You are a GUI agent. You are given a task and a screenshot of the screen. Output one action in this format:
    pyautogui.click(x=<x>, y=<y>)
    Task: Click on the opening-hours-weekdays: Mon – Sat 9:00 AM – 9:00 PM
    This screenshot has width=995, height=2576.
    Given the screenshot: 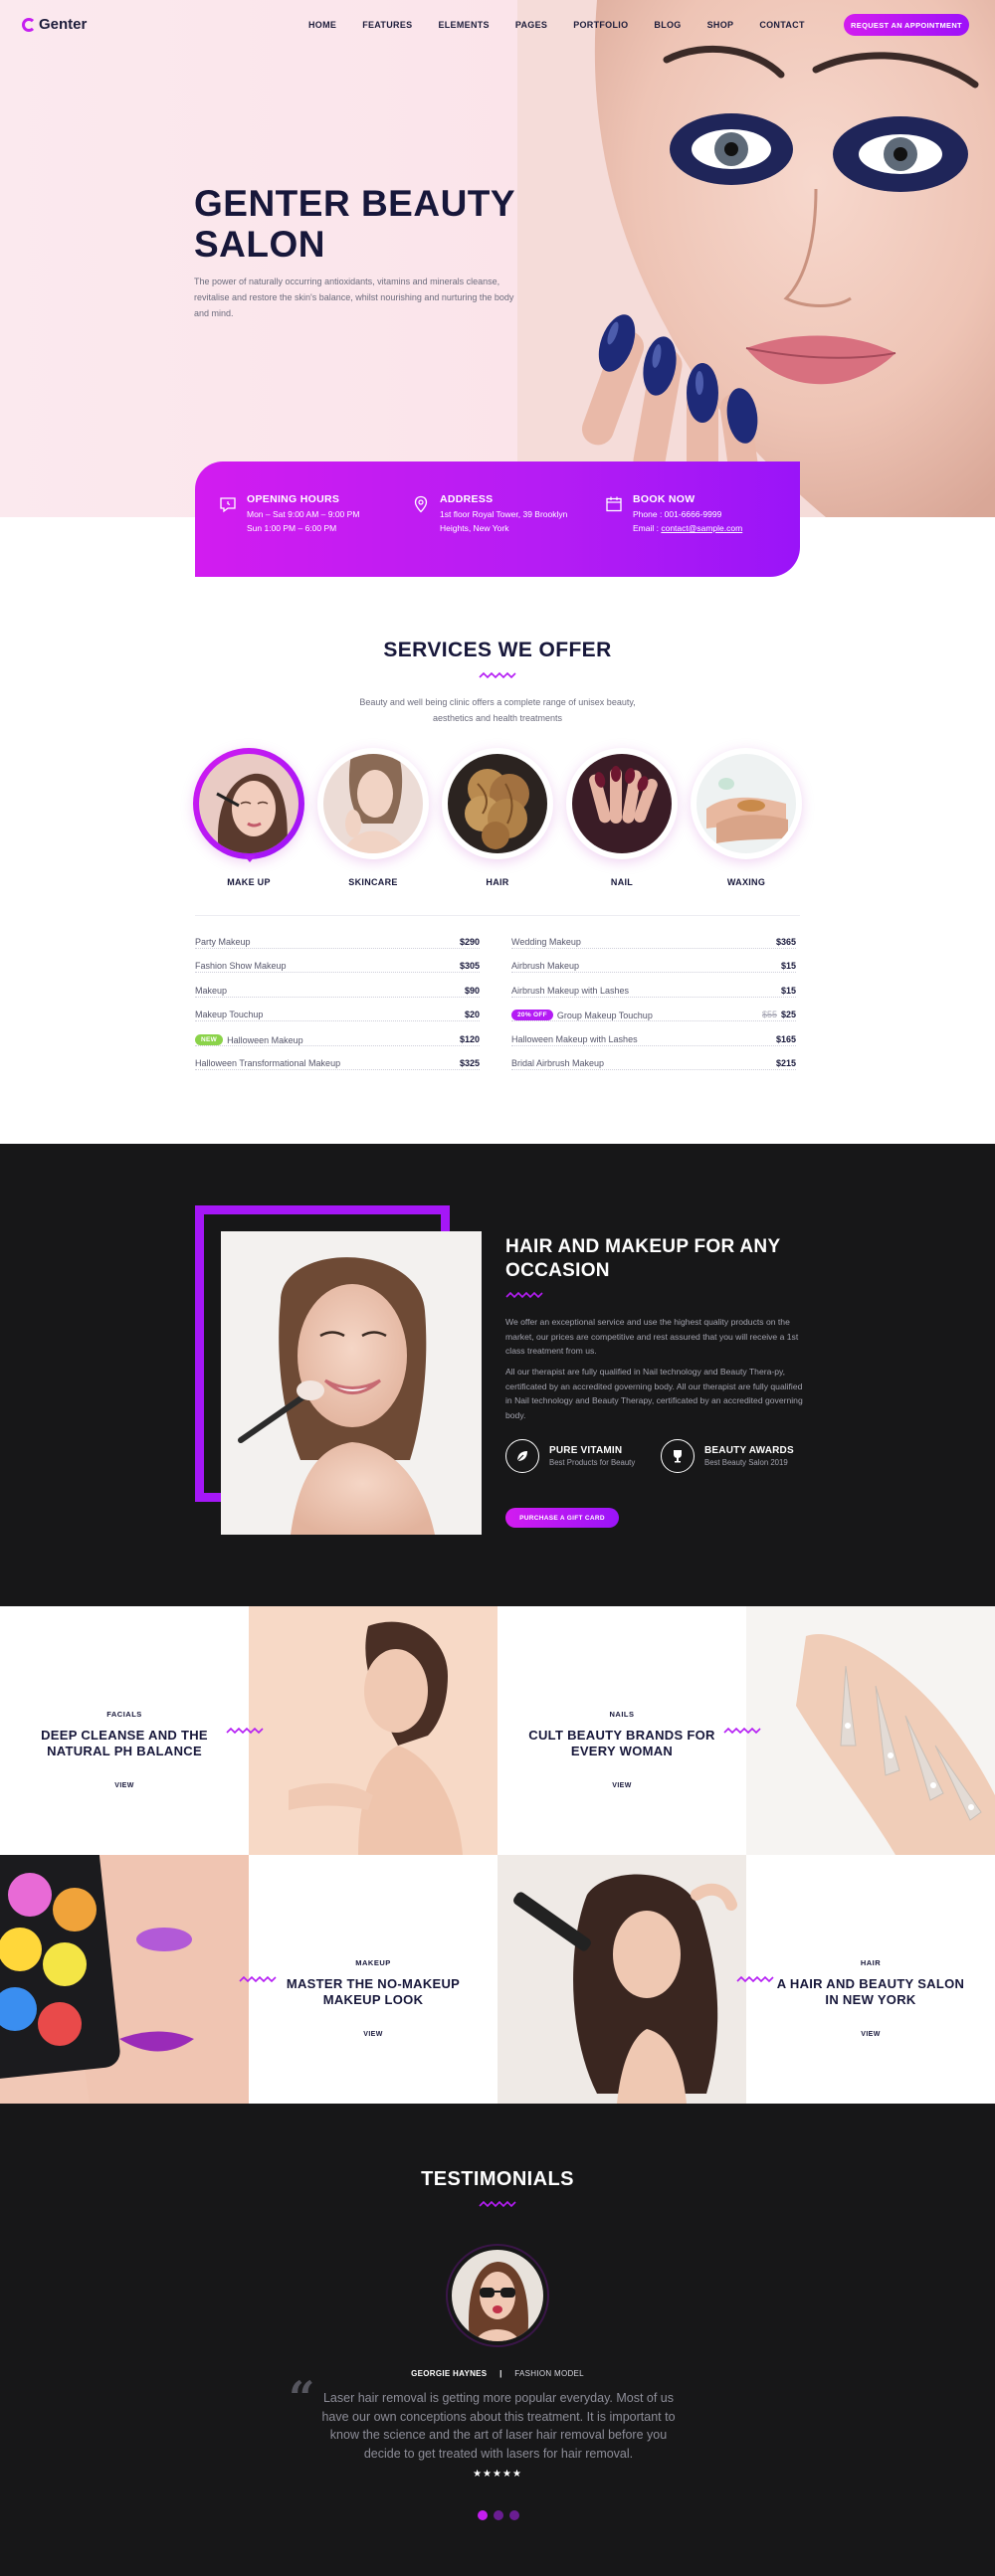 What is the action you would take?
    pyautogui.click(x=303, y=514)
    